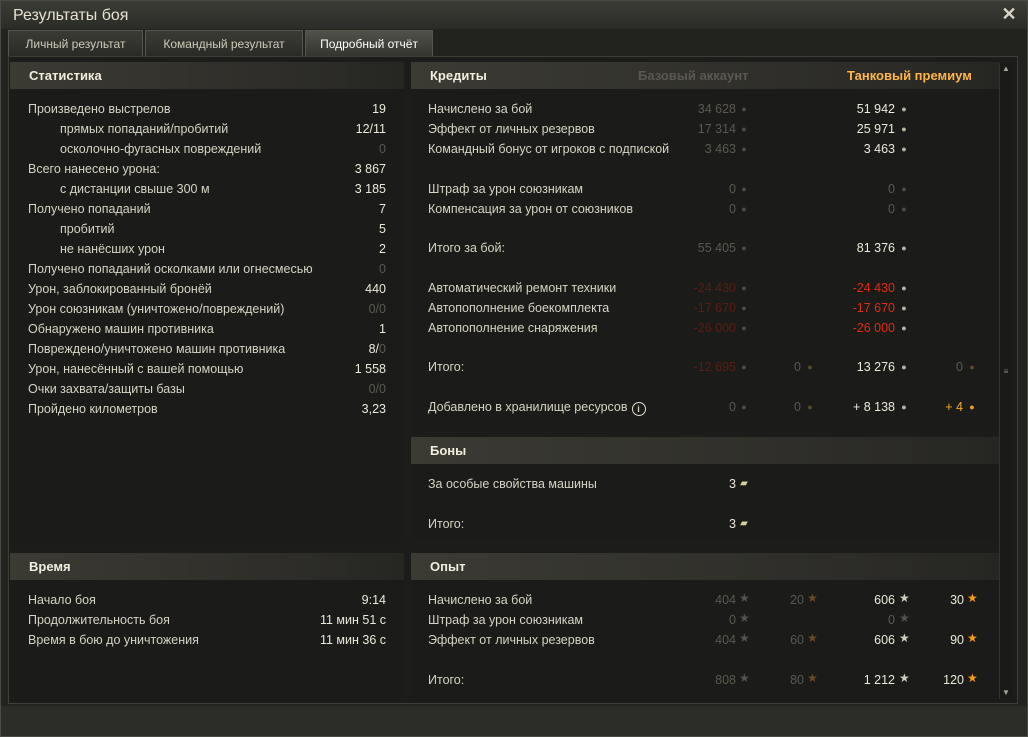  I want to click on premium-account-column-header: Танковый премиум, so click(909, 75).